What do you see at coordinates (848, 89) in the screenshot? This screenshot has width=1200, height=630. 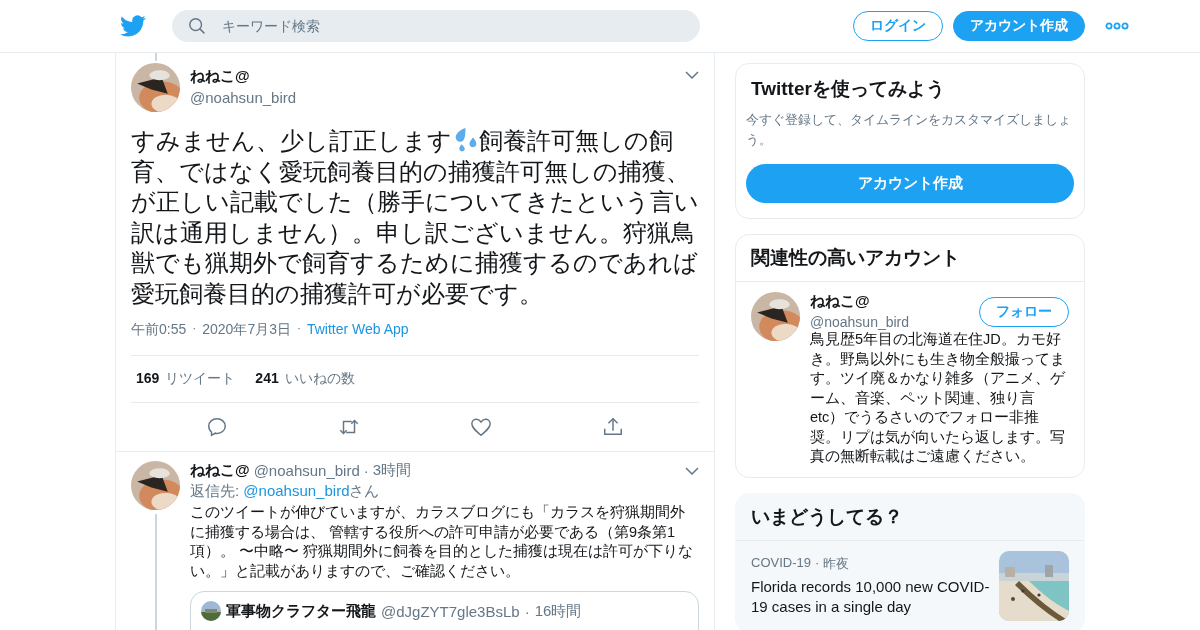 I see `card-title: Twitterを使ってみよう` at bounding box center [848, 89].